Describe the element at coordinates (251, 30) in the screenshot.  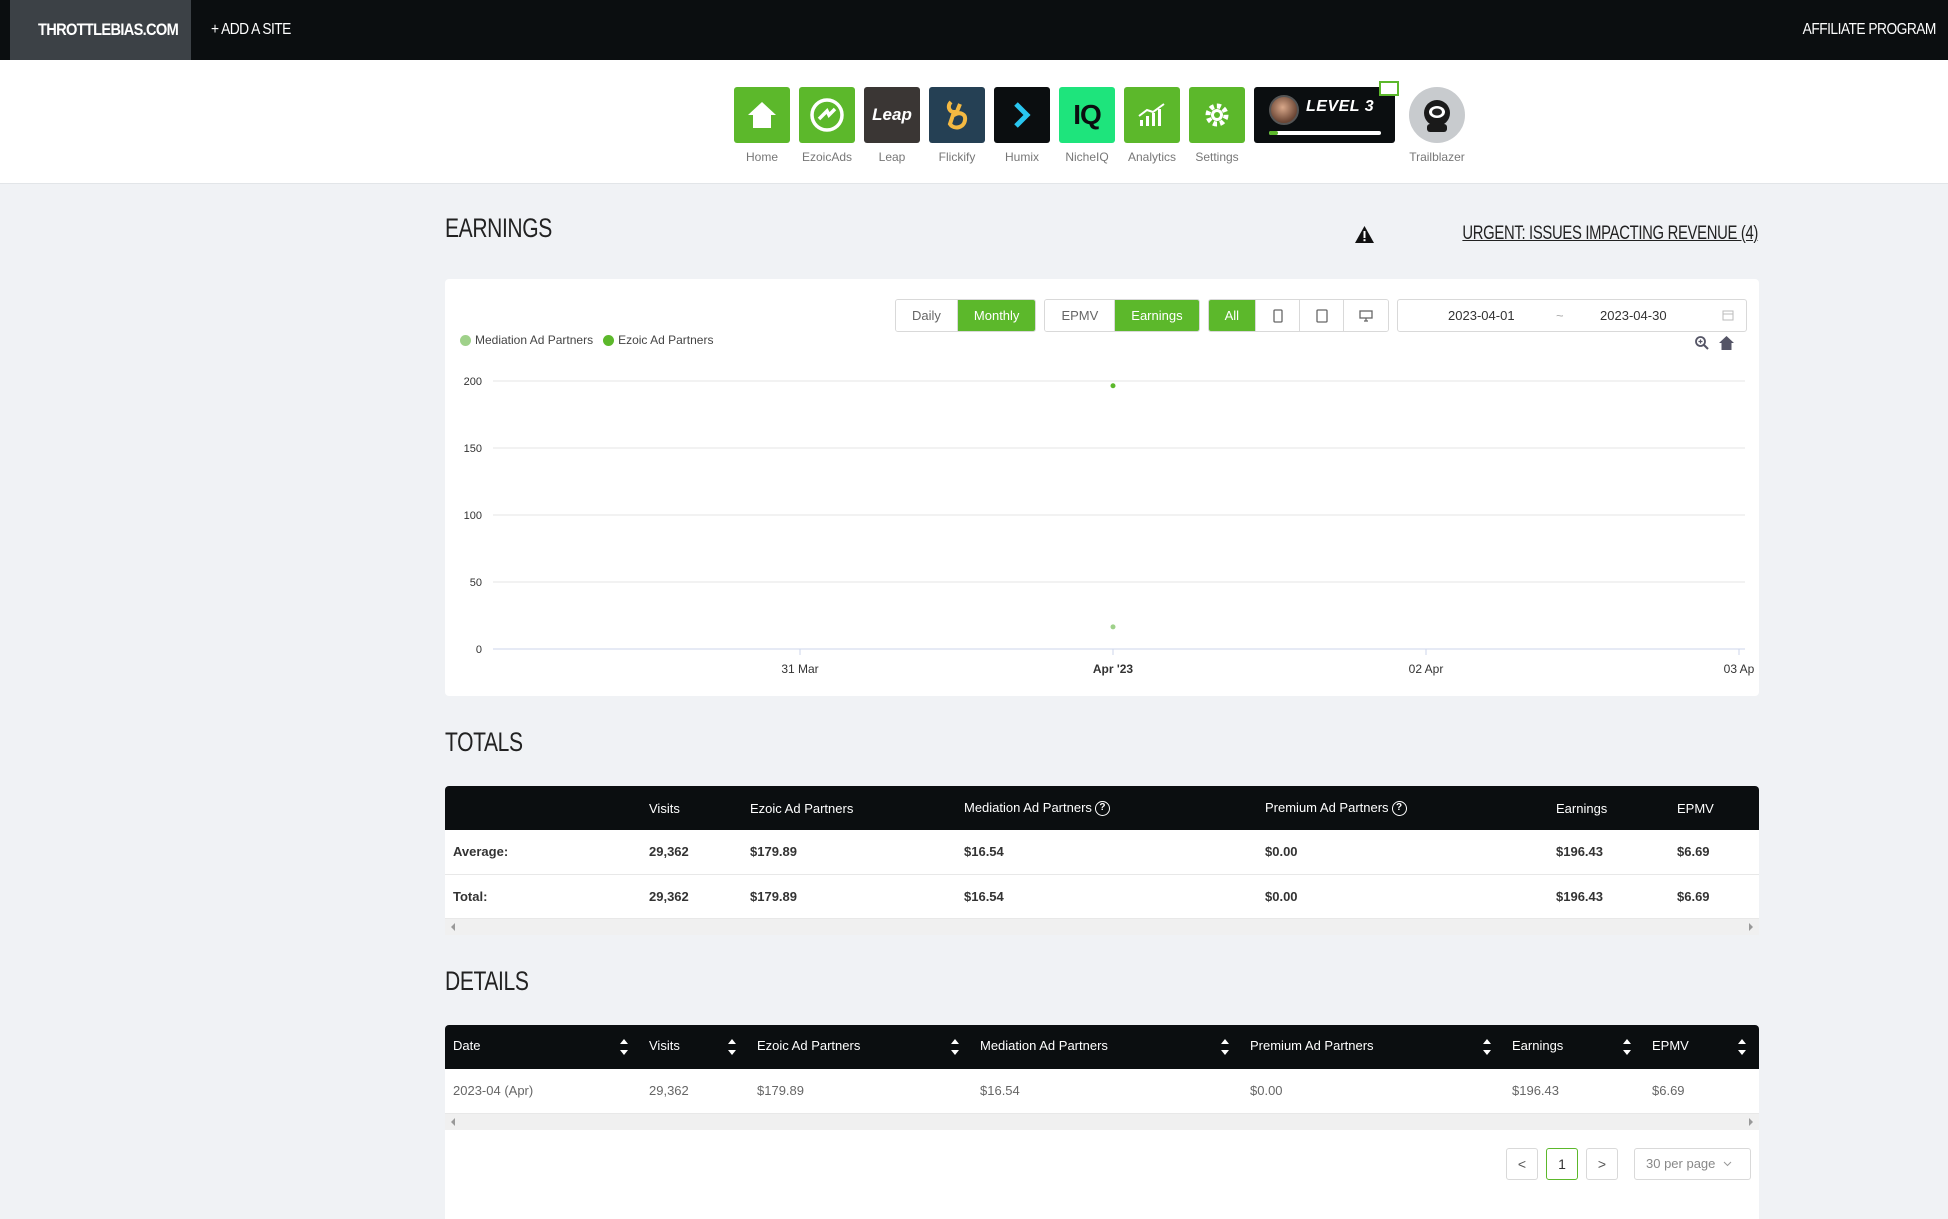
I see `add-site-link: + ADD A SITE` at that location.